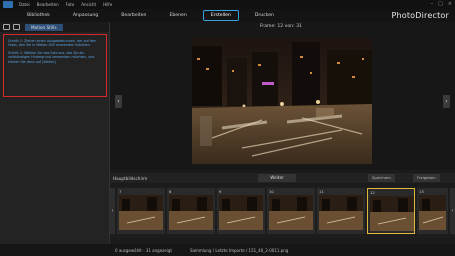 This screenshot has width=455, height=256. I want to click on thumbnail-9: 9, so click(241, 211).